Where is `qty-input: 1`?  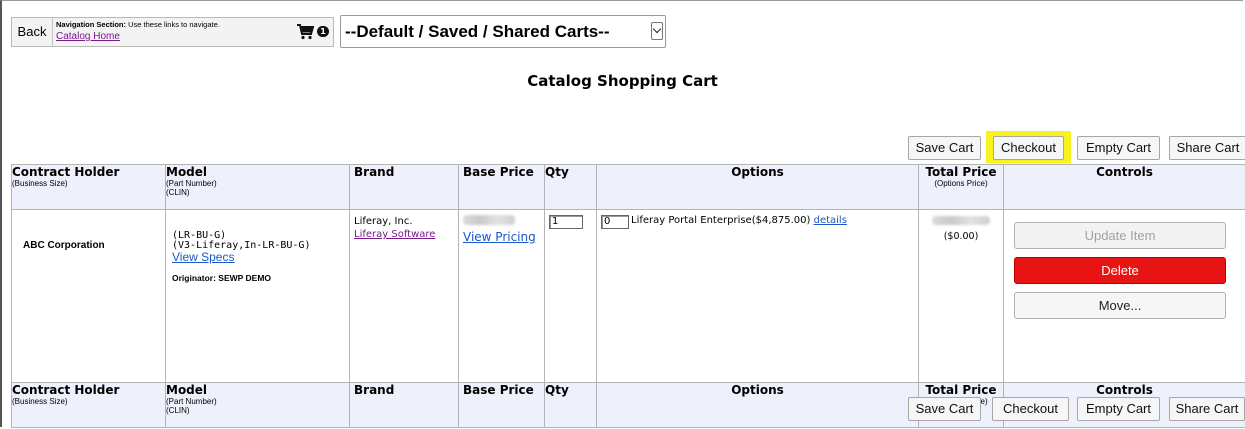
qty-input: 1 is located at coordinates (566, 222).